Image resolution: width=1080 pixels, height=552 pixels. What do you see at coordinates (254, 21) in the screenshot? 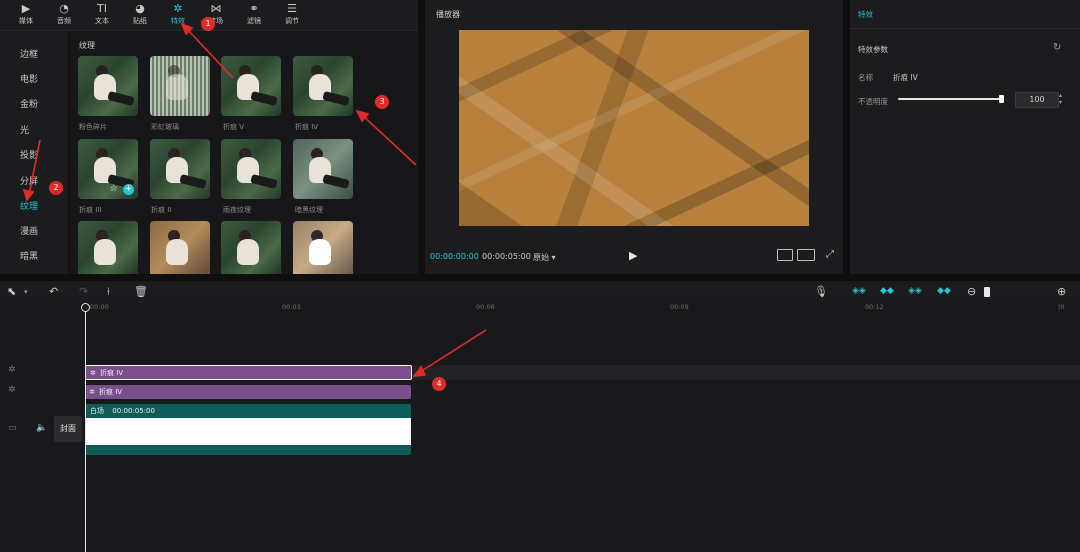
I see `toolbar-filter-label: 滤镜` at bounding box center [254, 21].